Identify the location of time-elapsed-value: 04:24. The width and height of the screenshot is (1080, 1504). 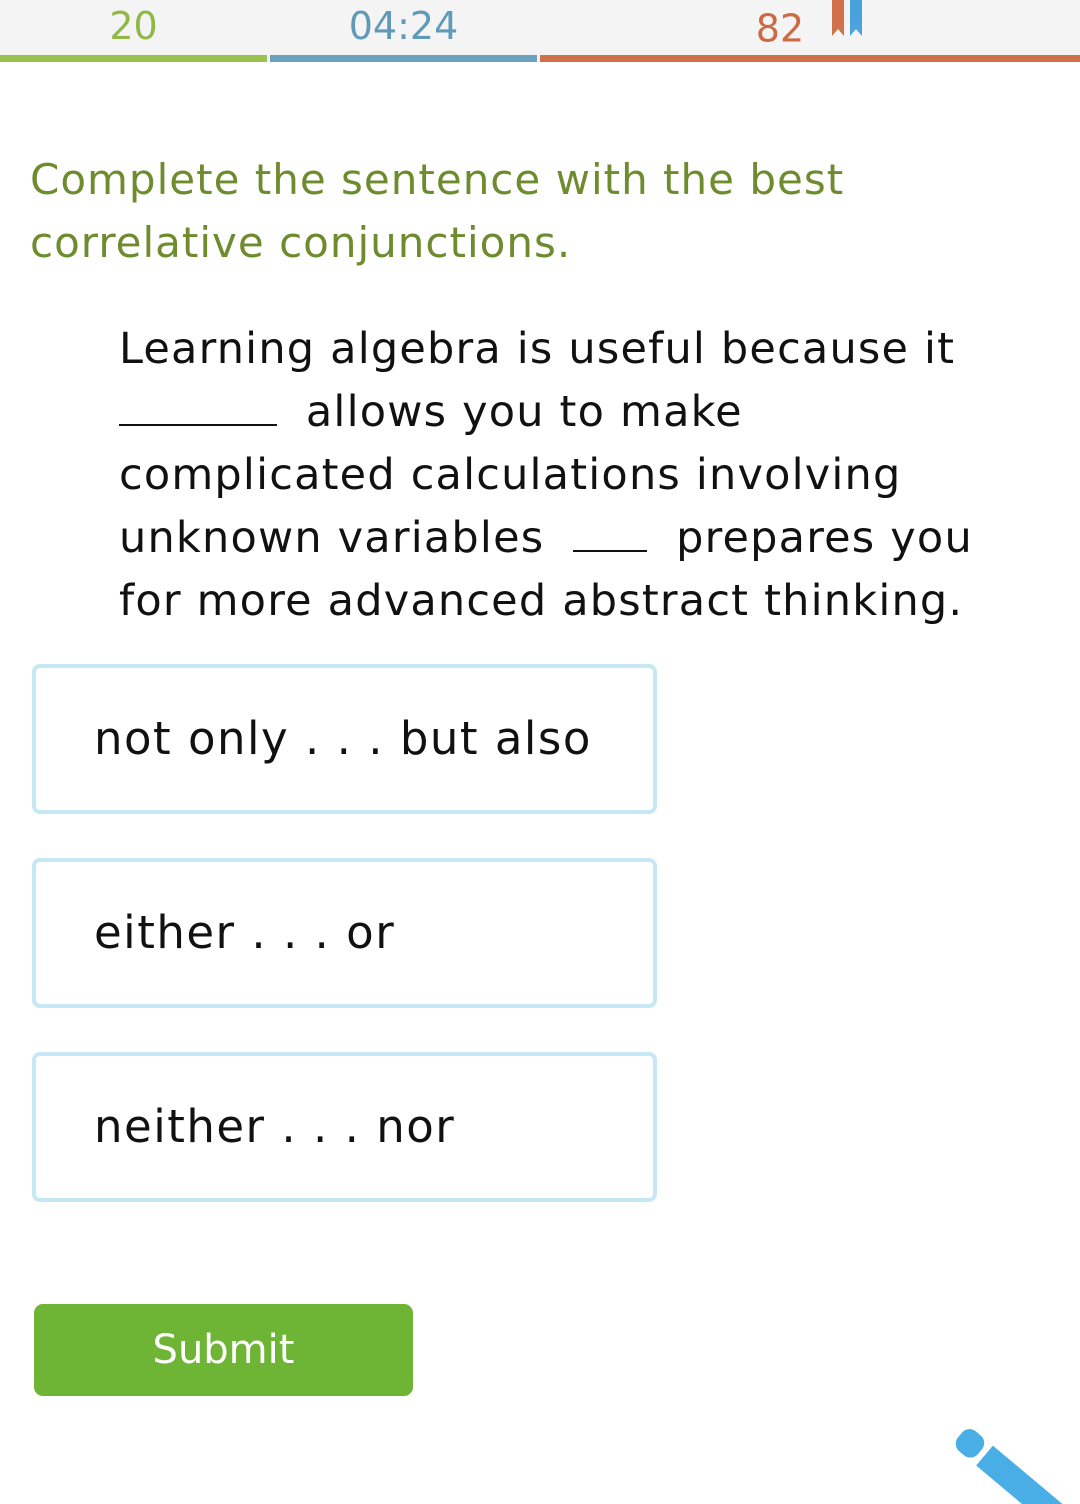
(403, 26).